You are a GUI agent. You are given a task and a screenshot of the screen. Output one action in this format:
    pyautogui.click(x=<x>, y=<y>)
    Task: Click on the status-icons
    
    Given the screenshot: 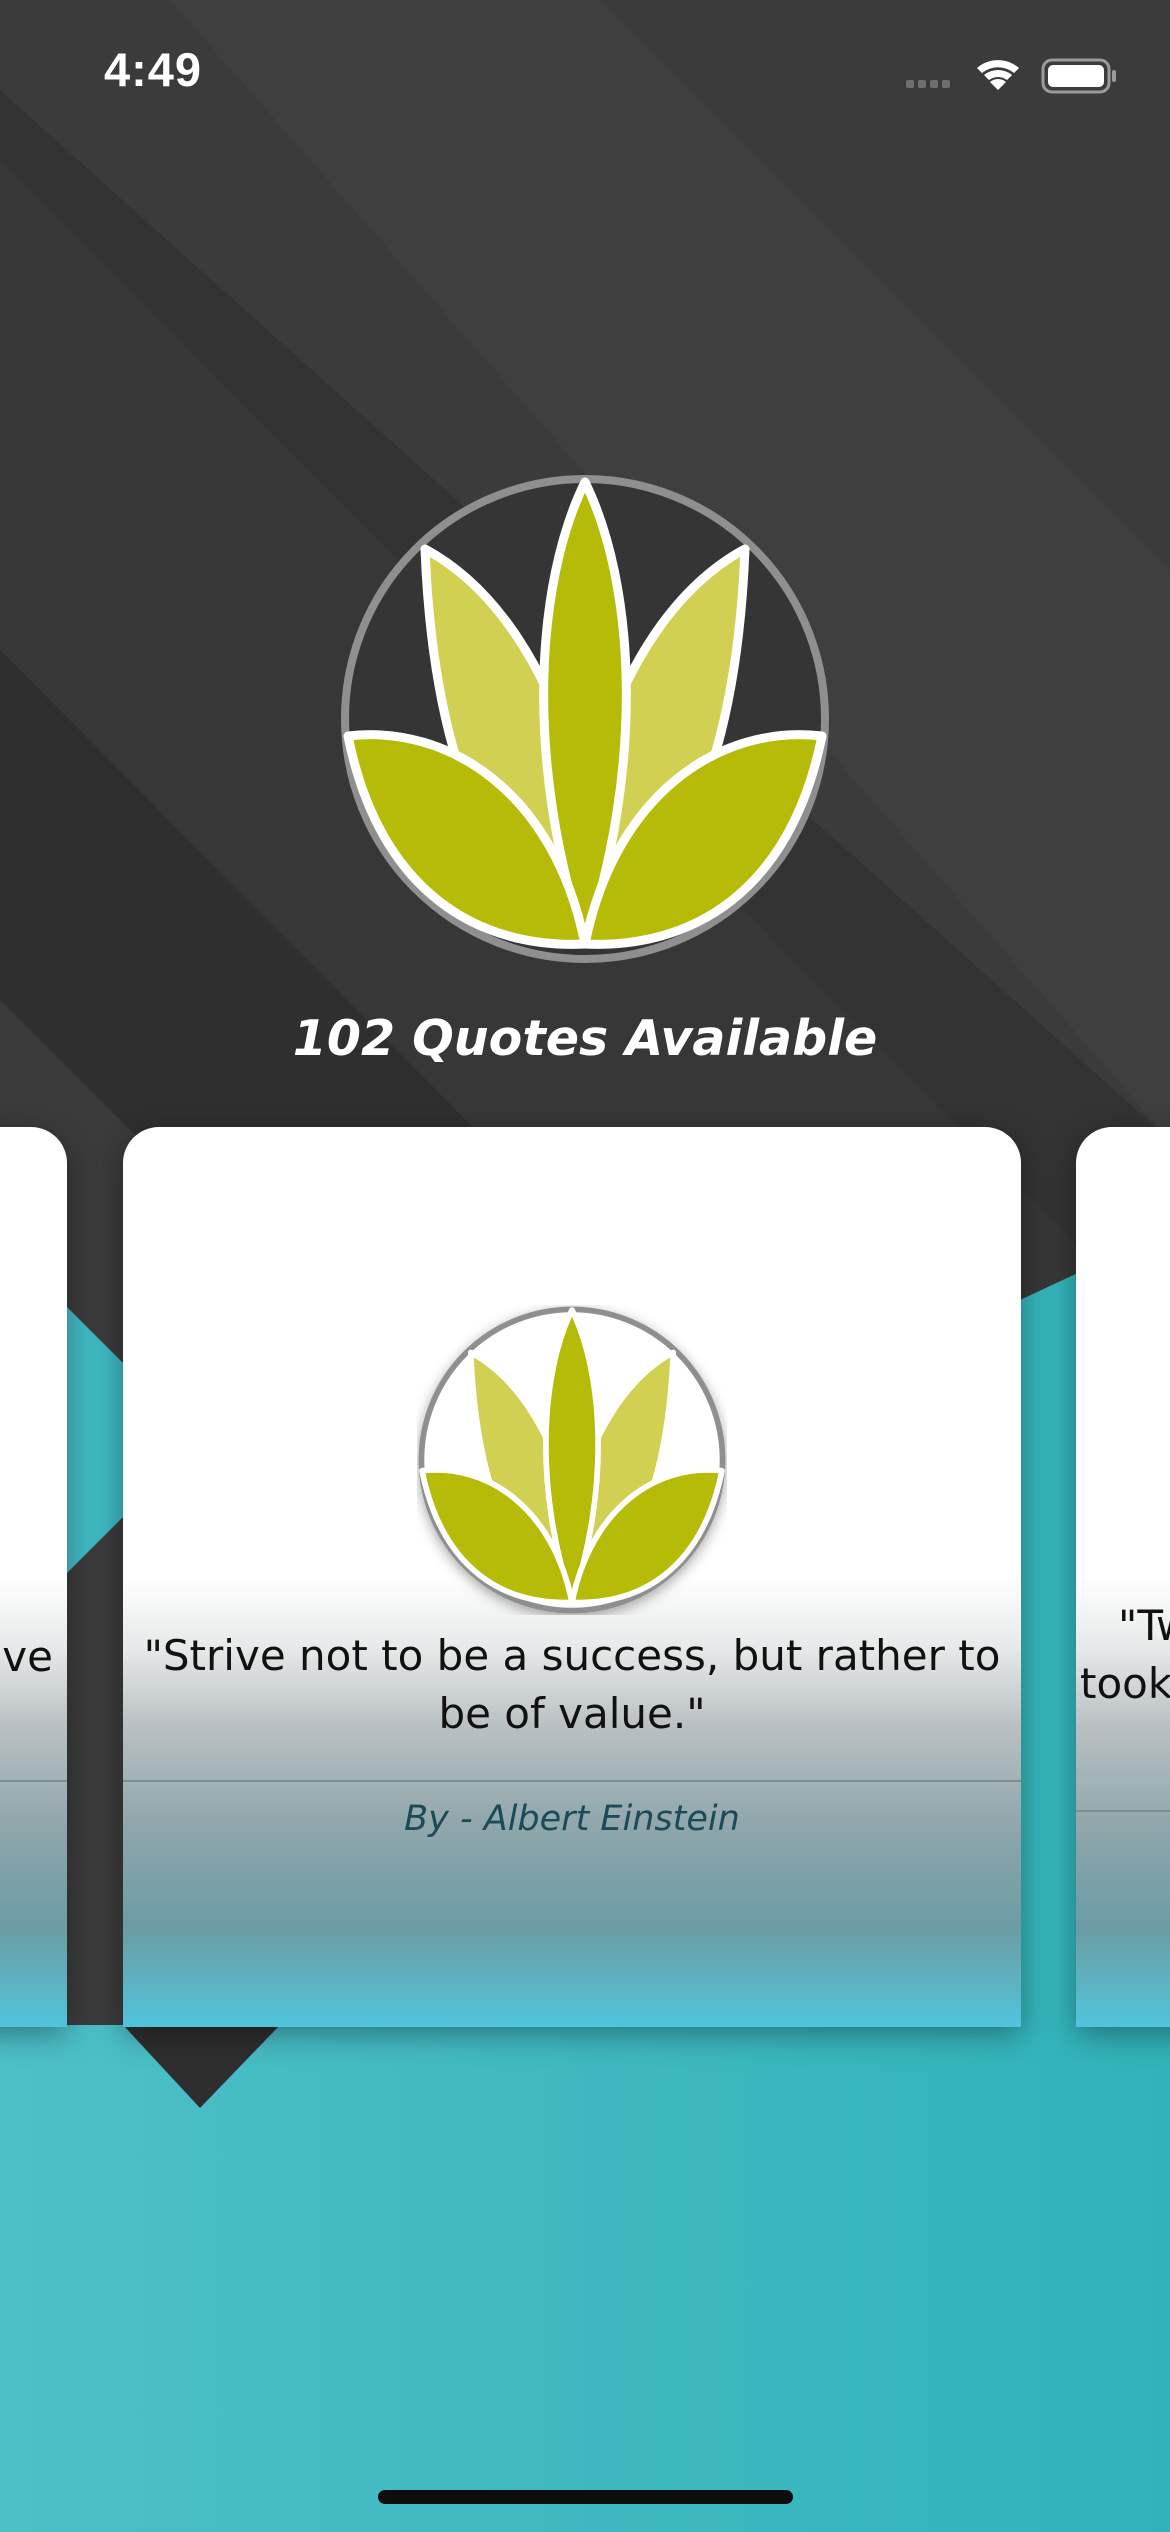 What is the action you would take?
    pyautogui.click(x=1011, y=76)
    